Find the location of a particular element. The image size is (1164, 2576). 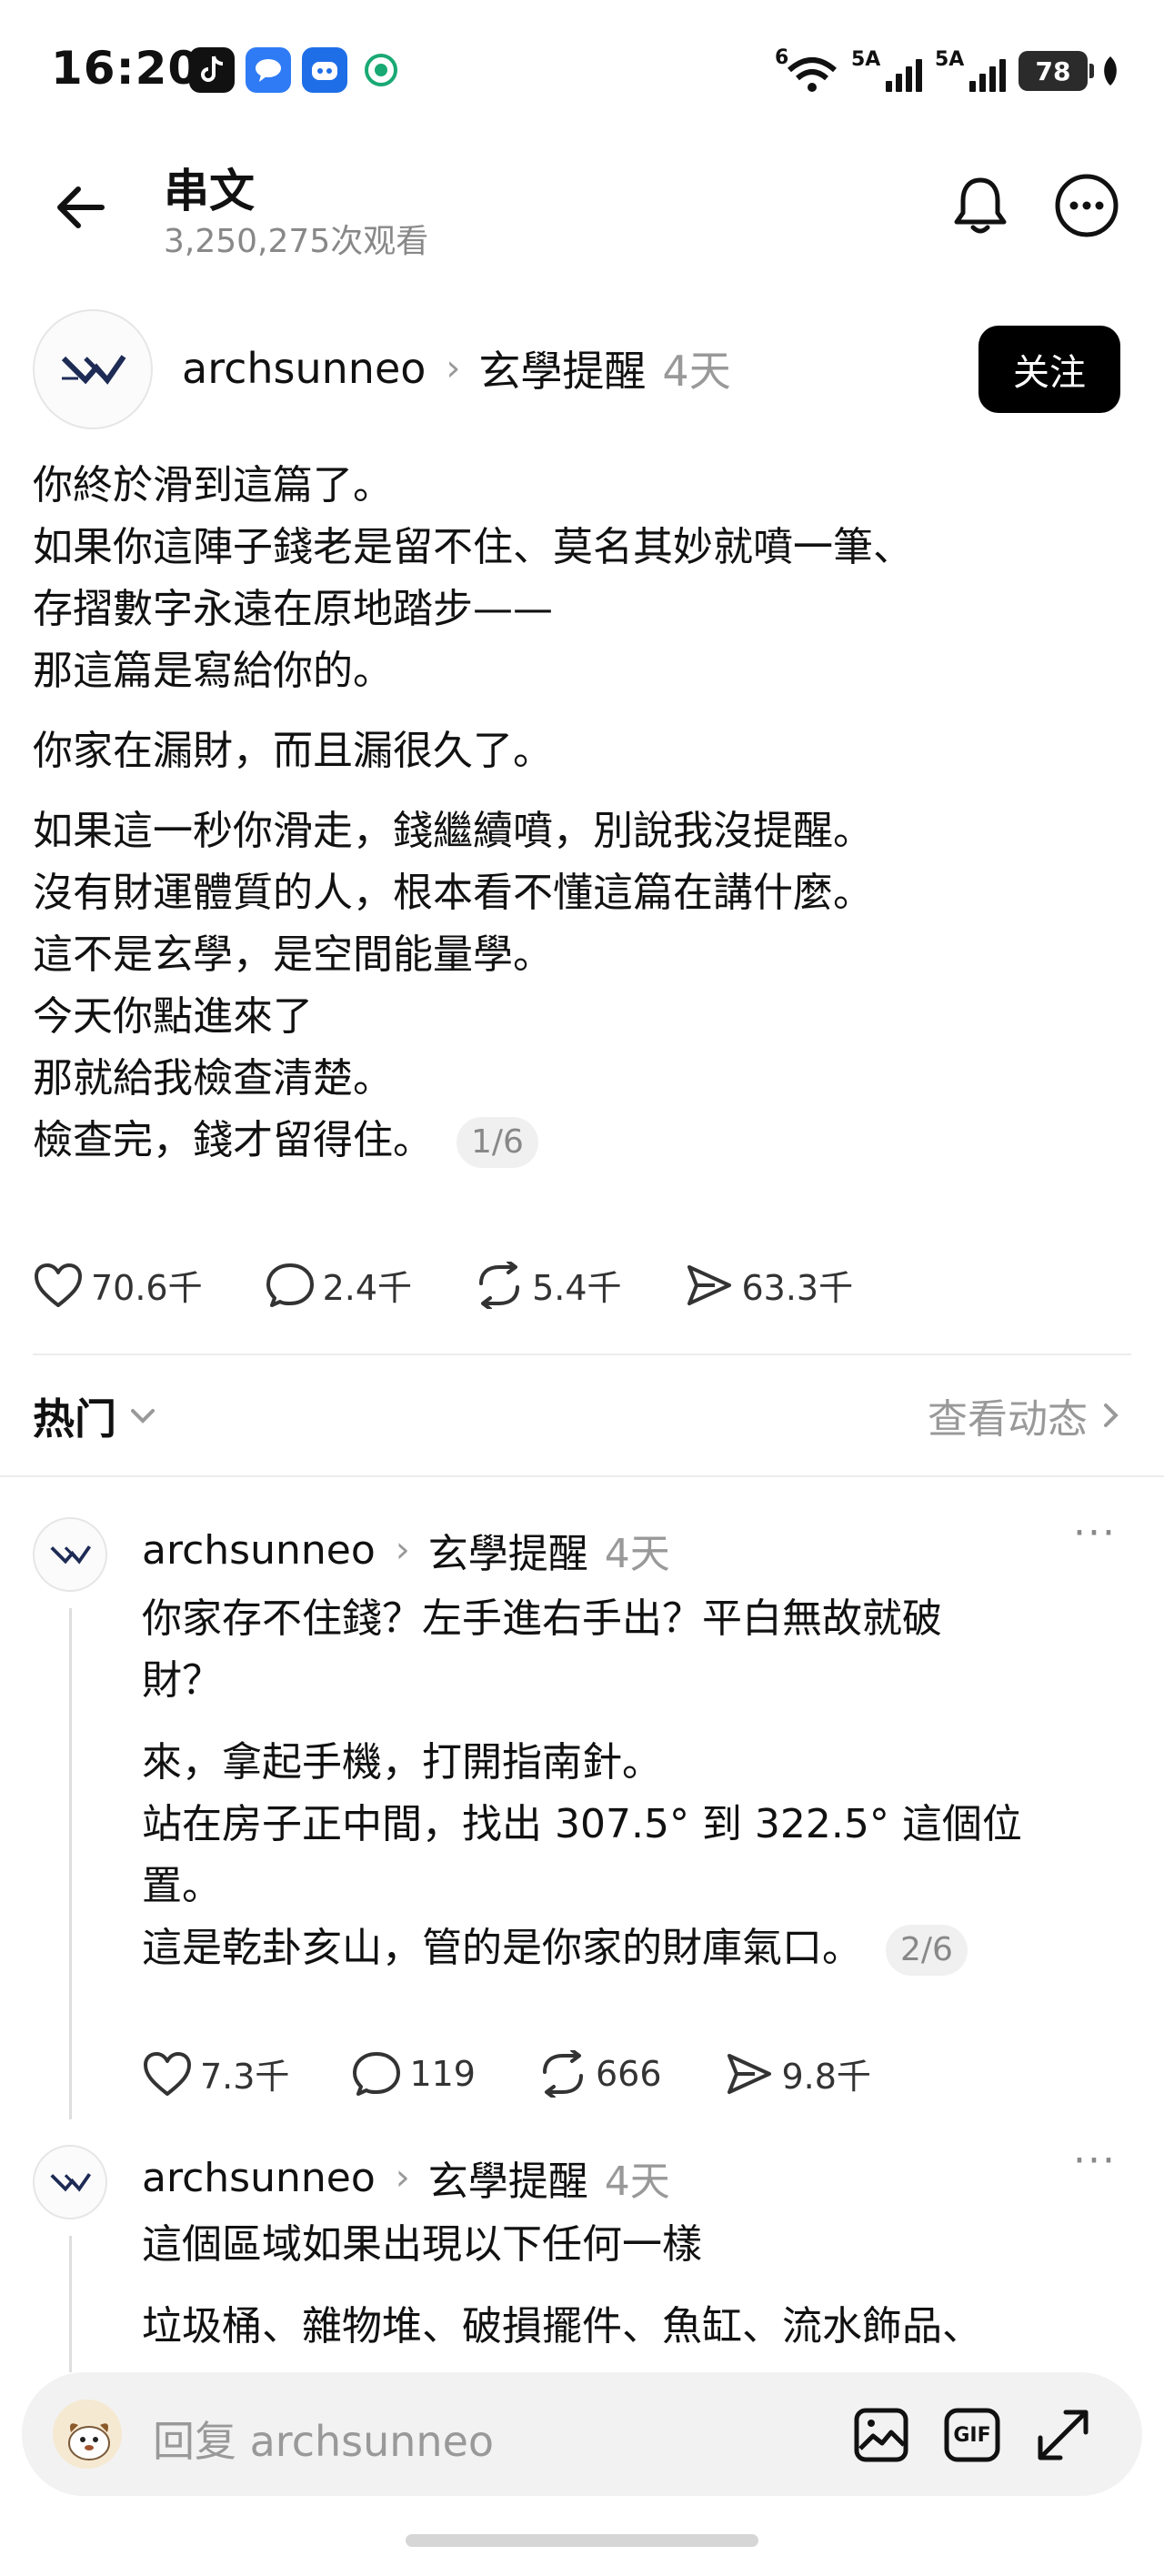

share-button: 63.3千 is located at coordinates (769, 1285).